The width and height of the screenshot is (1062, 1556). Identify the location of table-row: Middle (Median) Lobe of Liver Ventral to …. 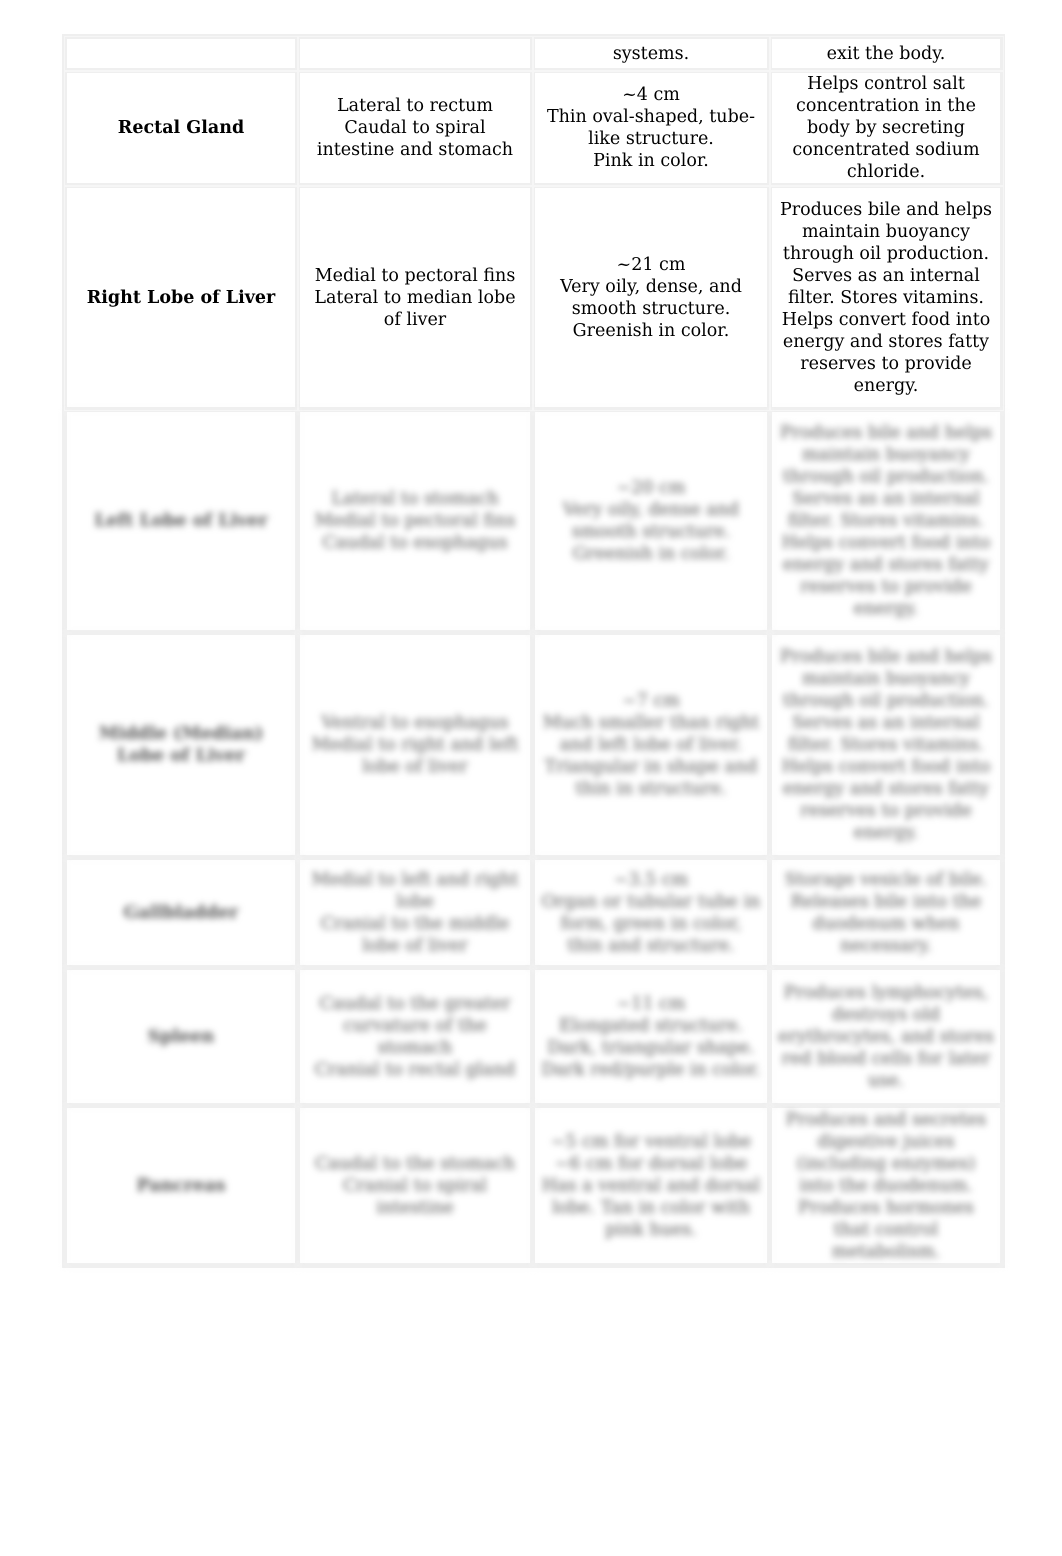
(533, 745).